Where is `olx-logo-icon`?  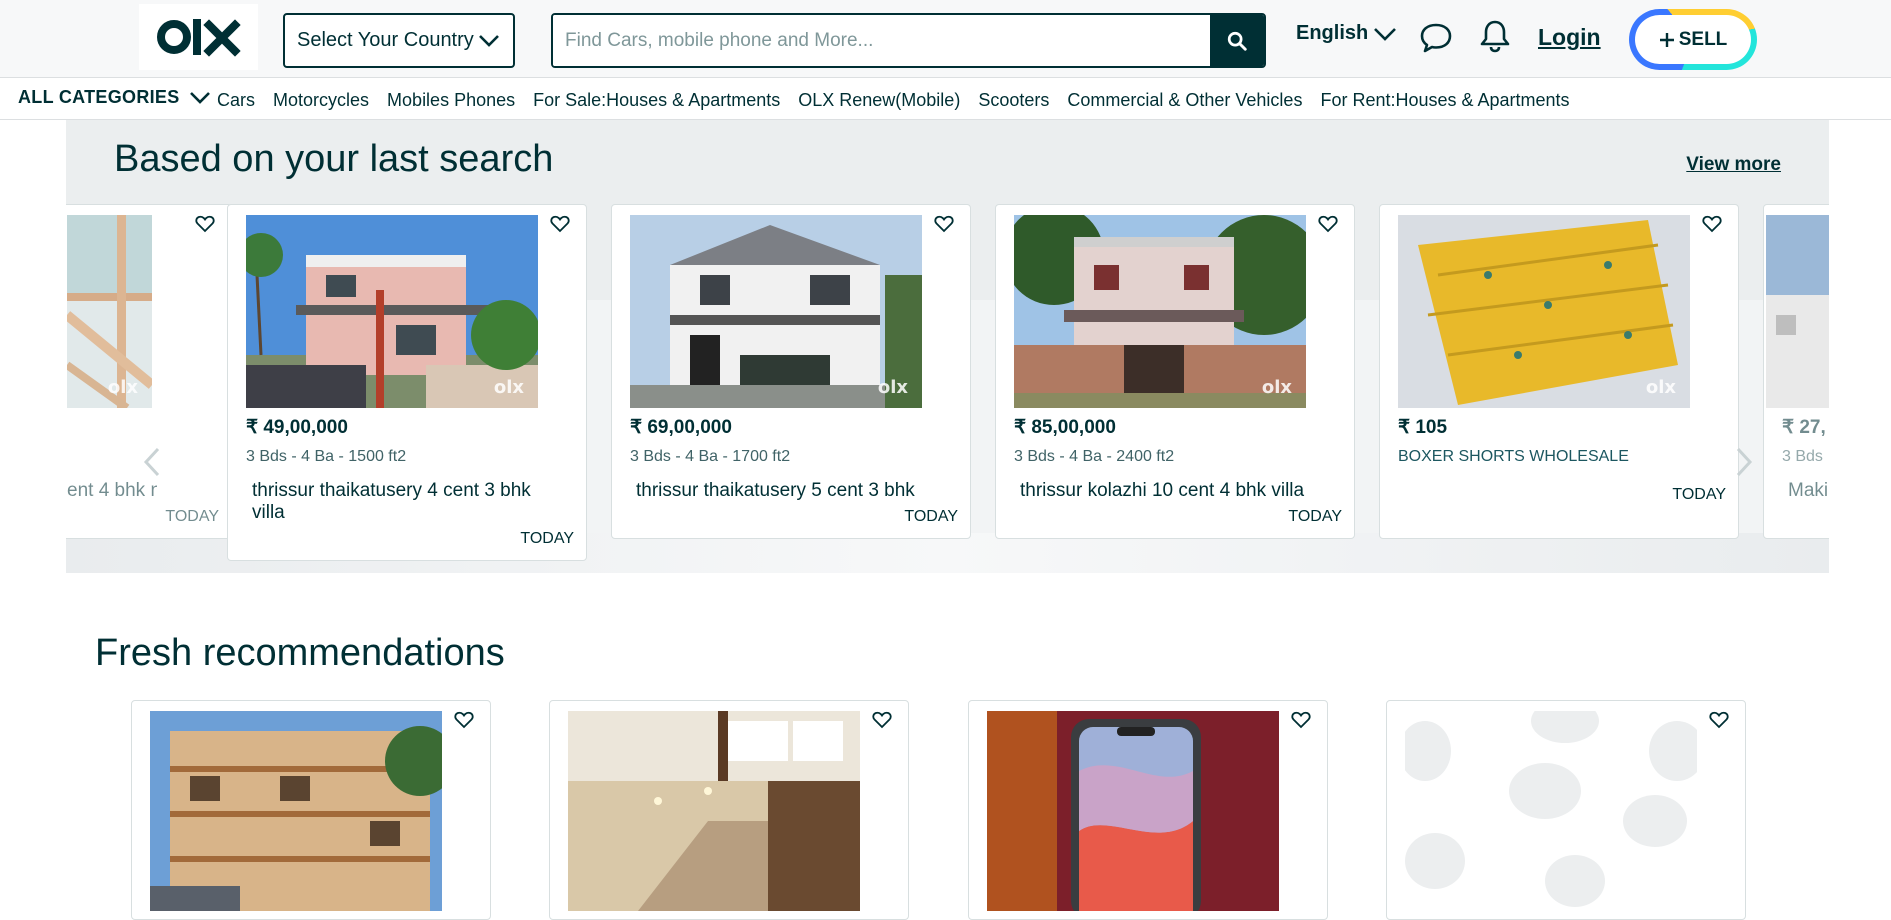 olx-logo-icon is located at coordinates (198, 38).